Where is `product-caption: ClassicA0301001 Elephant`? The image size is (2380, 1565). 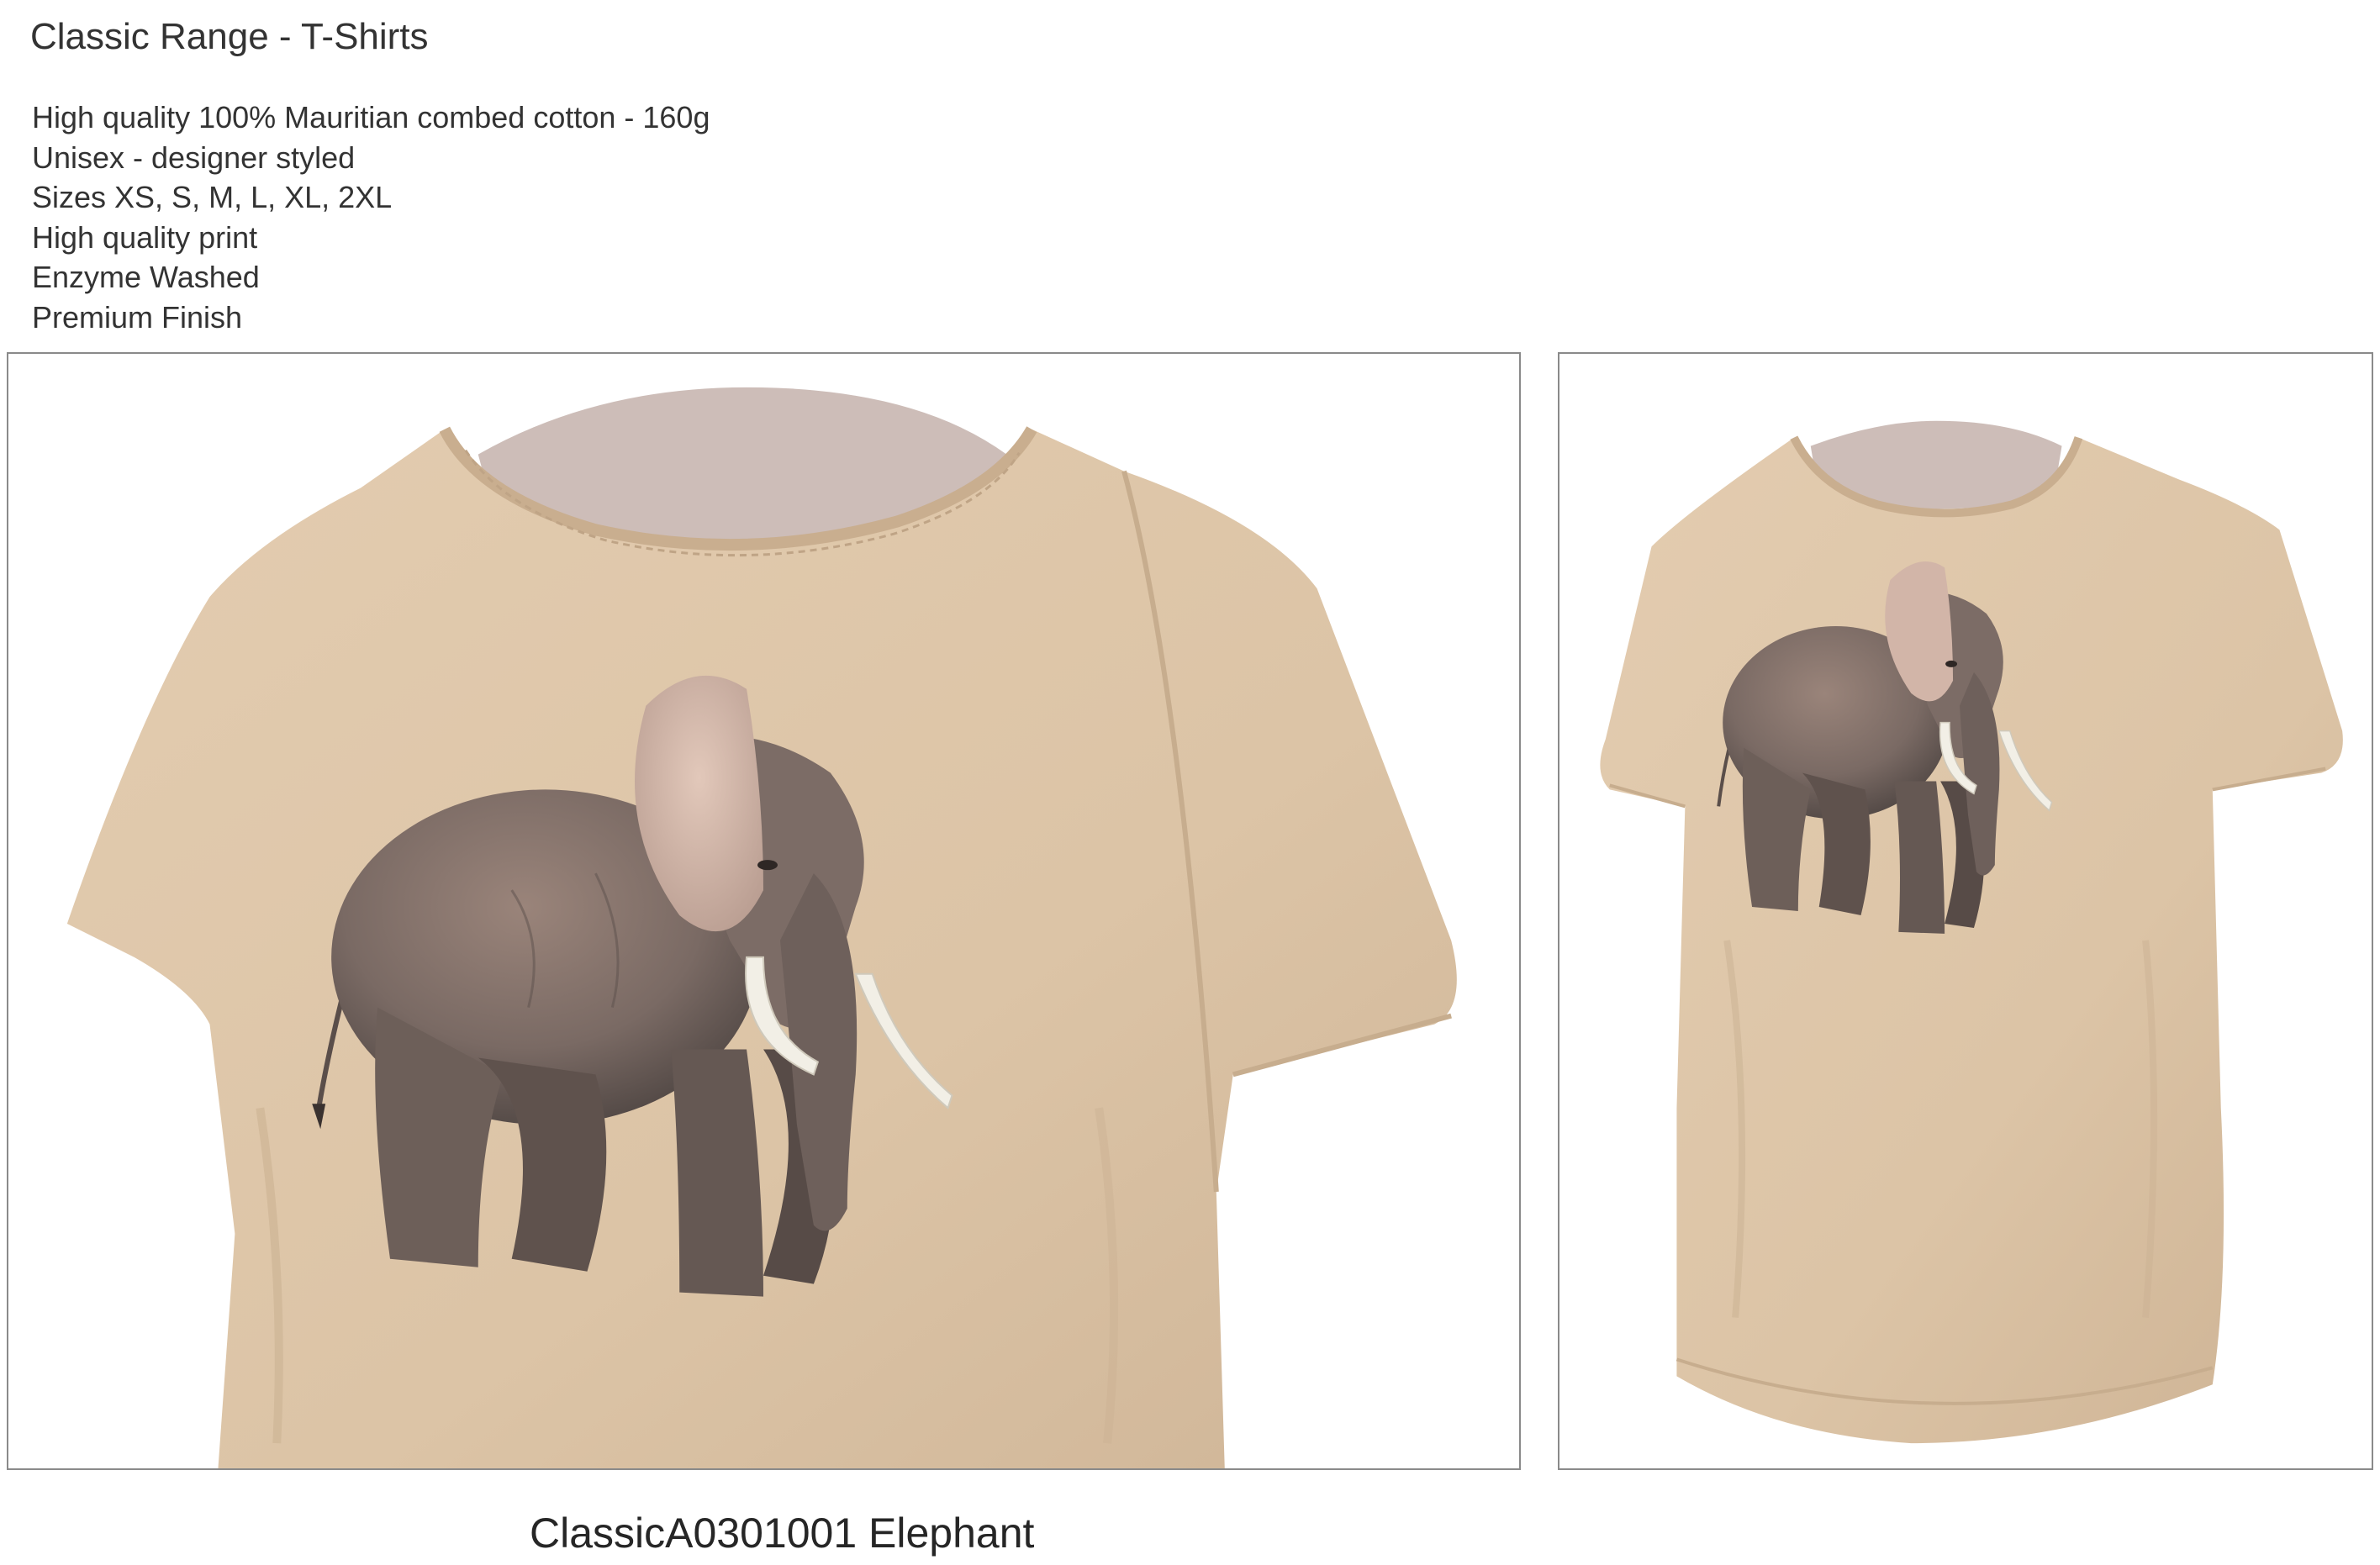 product-caption: ClassicA0301001 Elephant is located at coordinates (782, 1533).